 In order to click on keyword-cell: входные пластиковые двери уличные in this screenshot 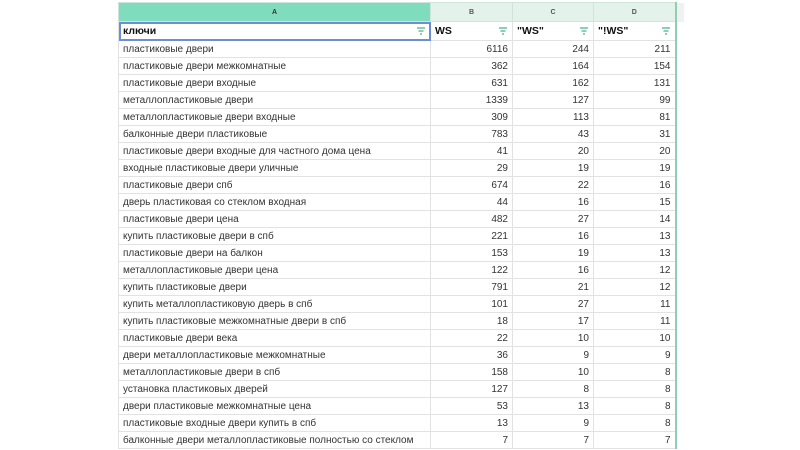, I will do `click(274, 168)`.